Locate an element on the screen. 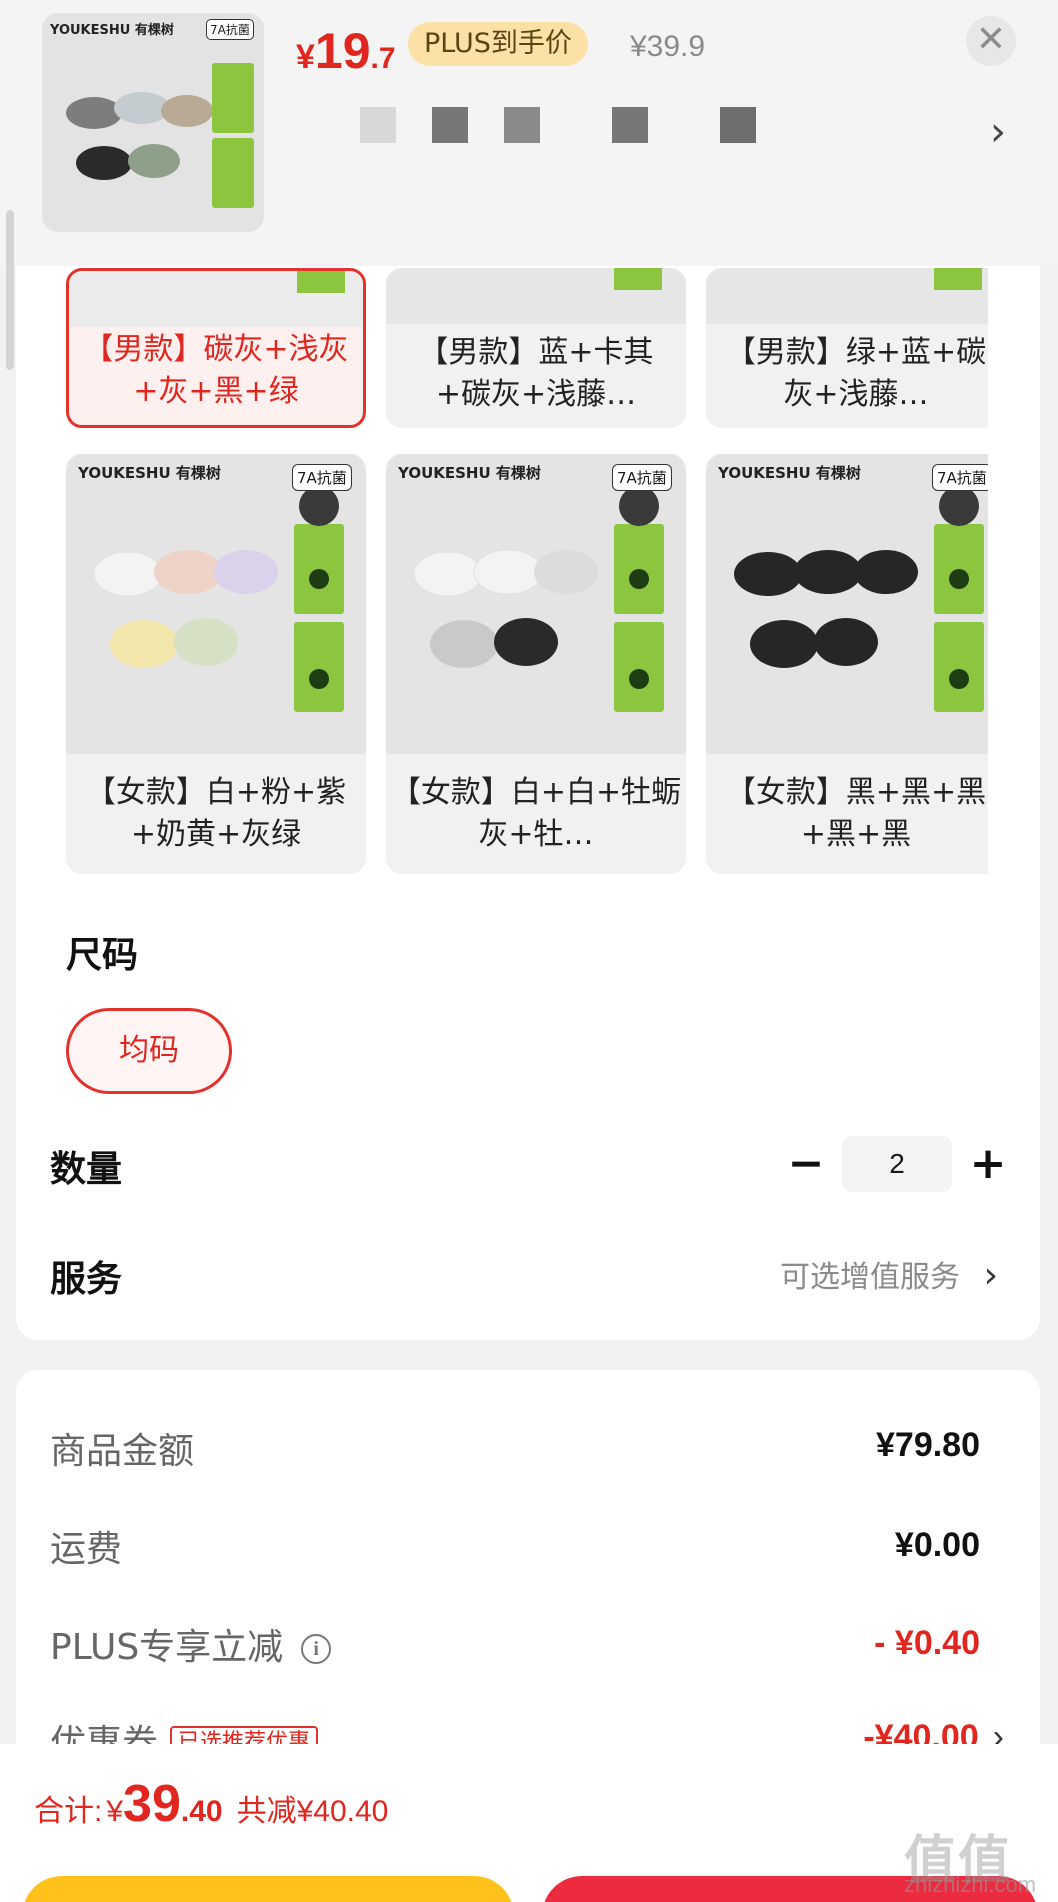 Image resolution: width=1058 pixels, height=1902 pixels. plus-price-badge: PLUS到手价 is located at coordinates (498, 44).